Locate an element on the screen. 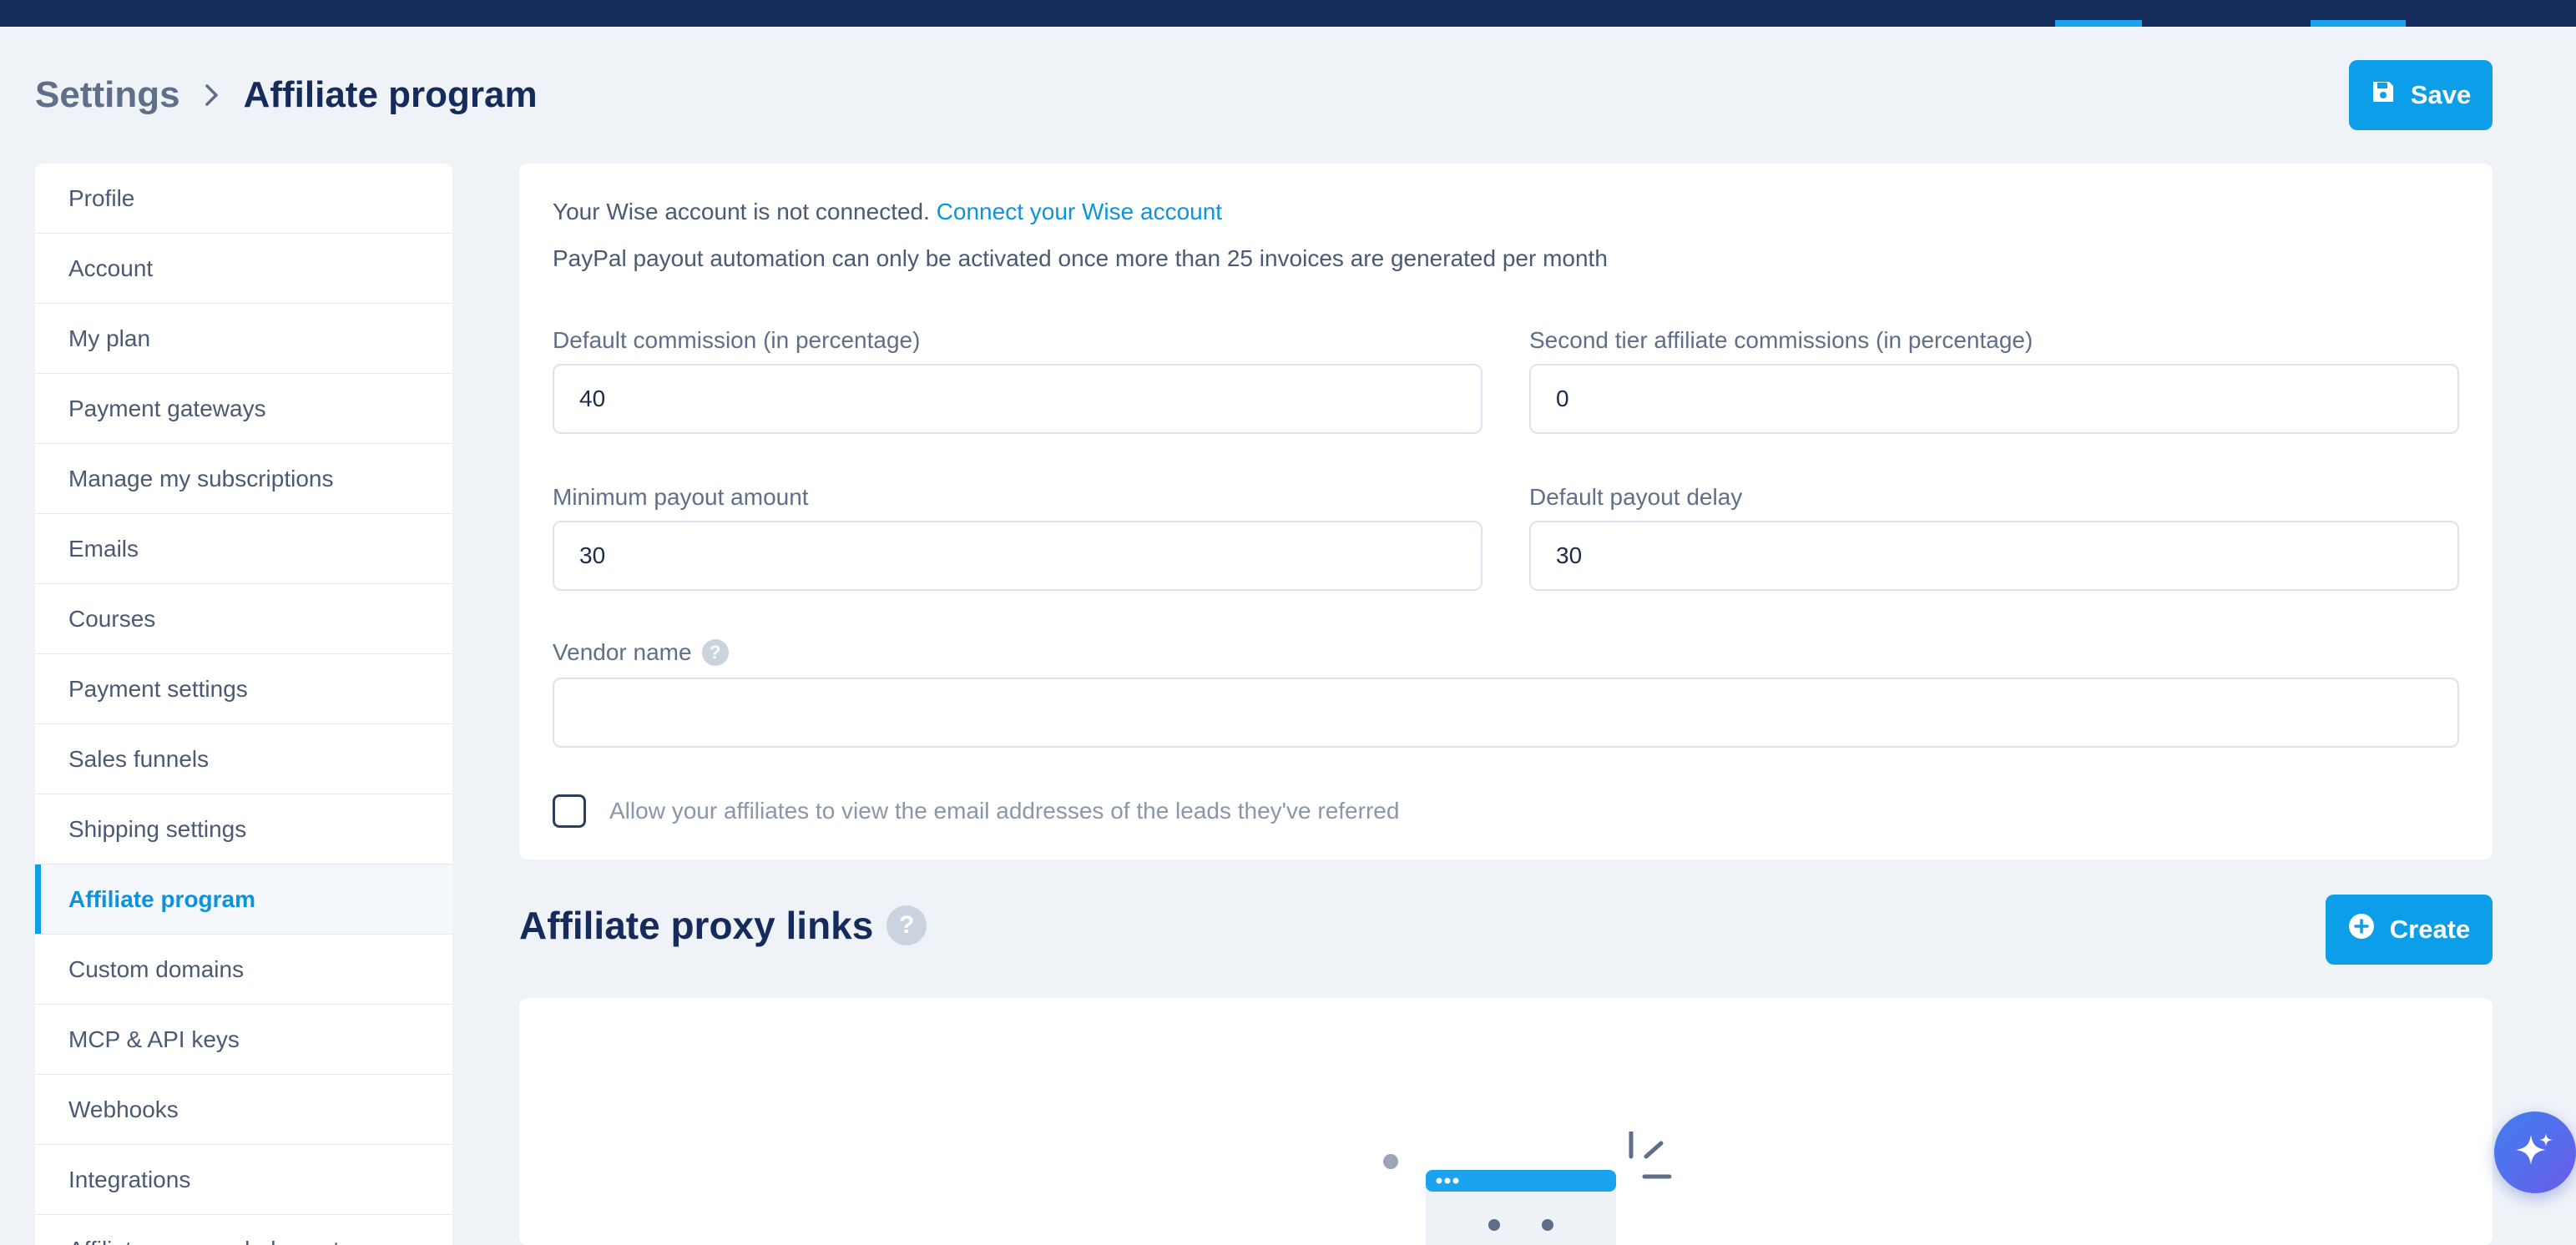 The width and height of the screenshot is (2576, 1245). sidebar-item-mcp-api-keys: MCP & API keys is located at coordinates (243, 1040).